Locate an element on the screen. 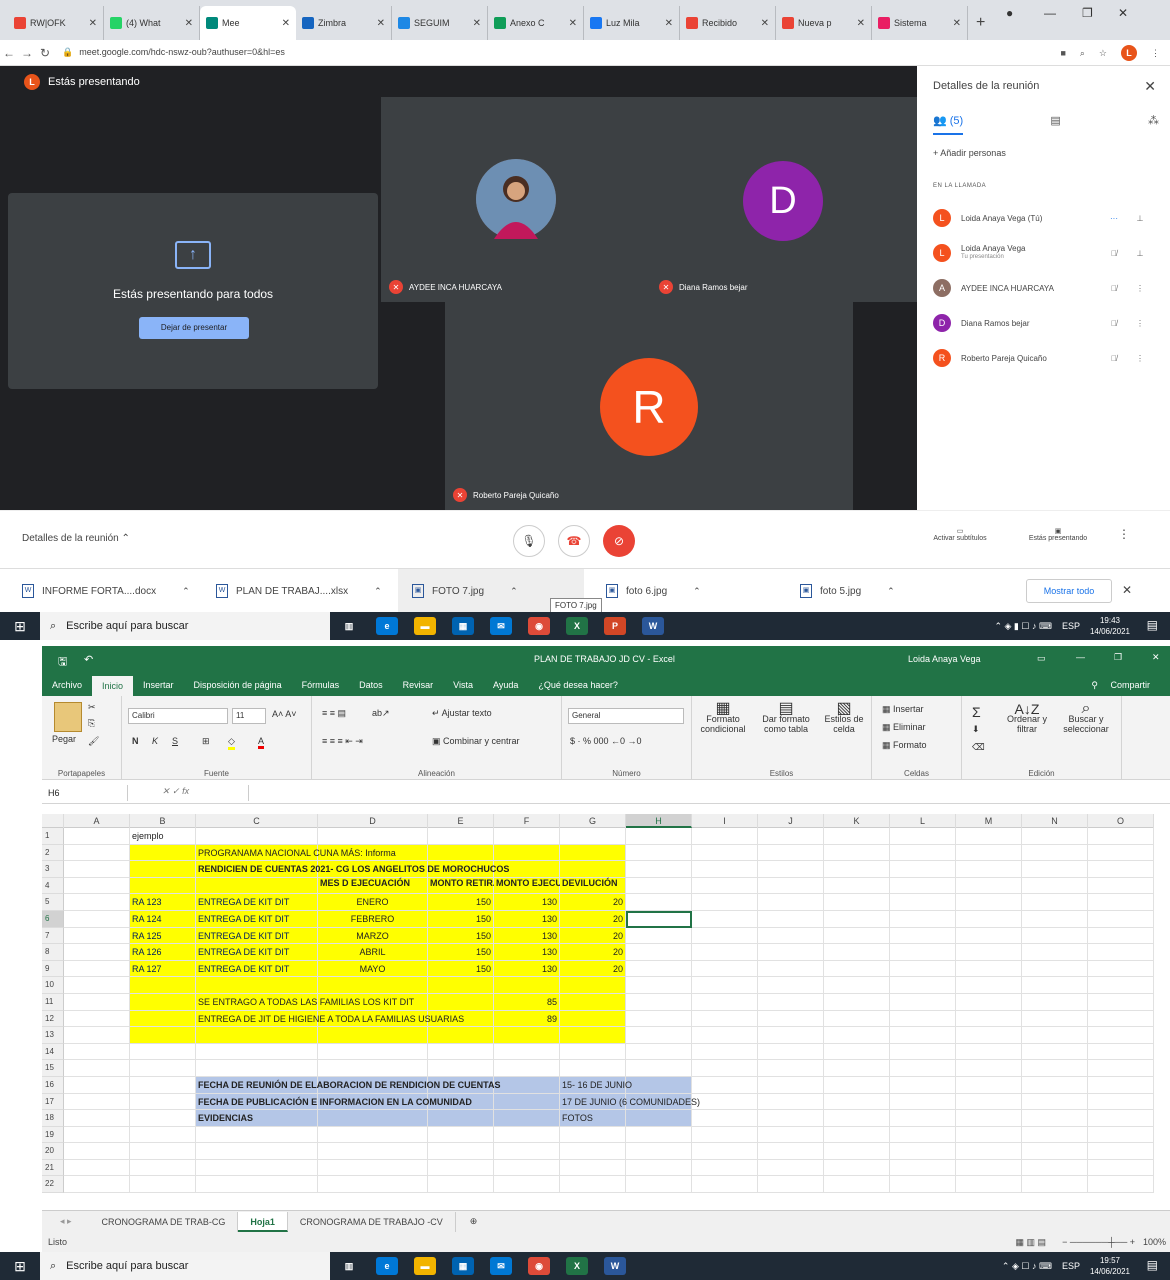 The height and width of the screenshot is (1280, 1170). leave-call-button: ☎ is located at coordinates (574, 541).